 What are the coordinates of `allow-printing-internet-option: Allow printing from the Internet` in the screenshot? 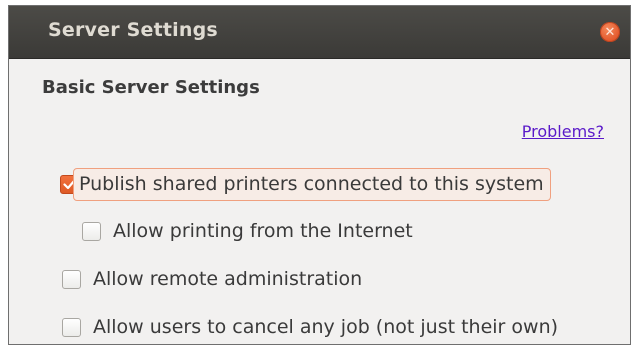 It's located at (247, 231).